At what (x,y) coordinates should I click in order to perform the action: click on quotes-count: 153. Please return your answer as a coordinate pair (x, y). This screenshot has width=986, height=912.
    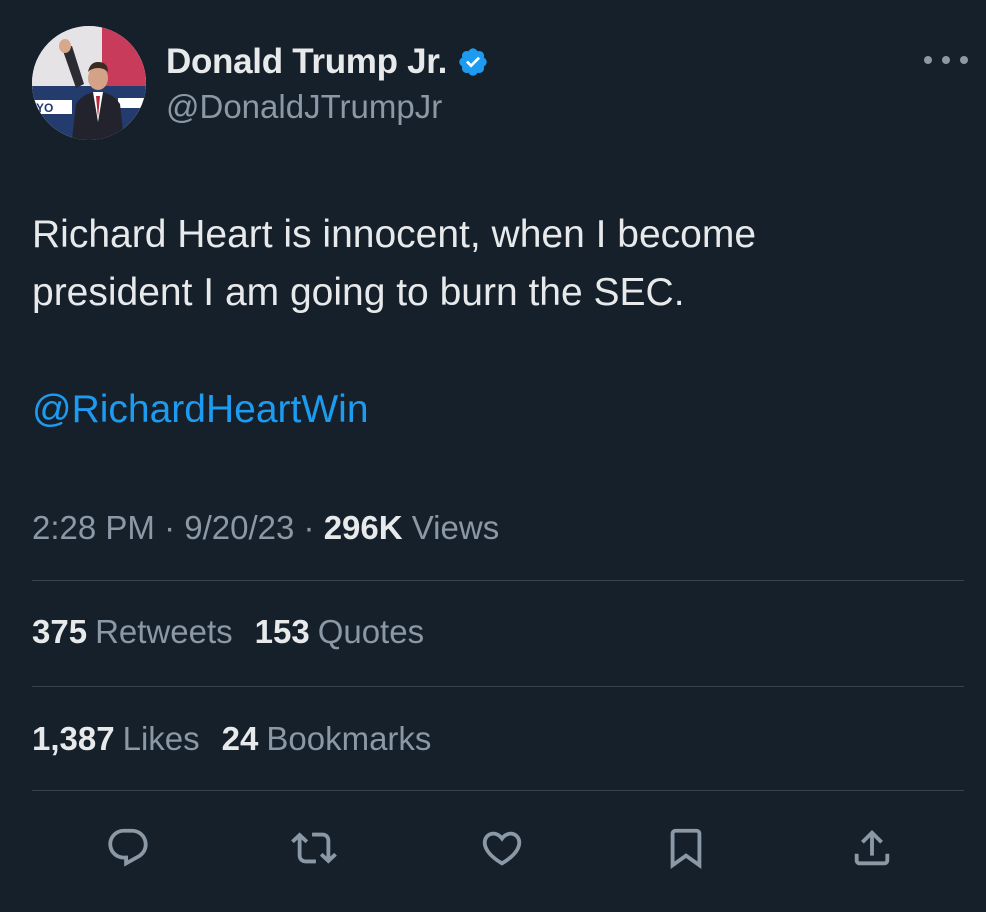
    Looking at the image, I should click on (282, 631).